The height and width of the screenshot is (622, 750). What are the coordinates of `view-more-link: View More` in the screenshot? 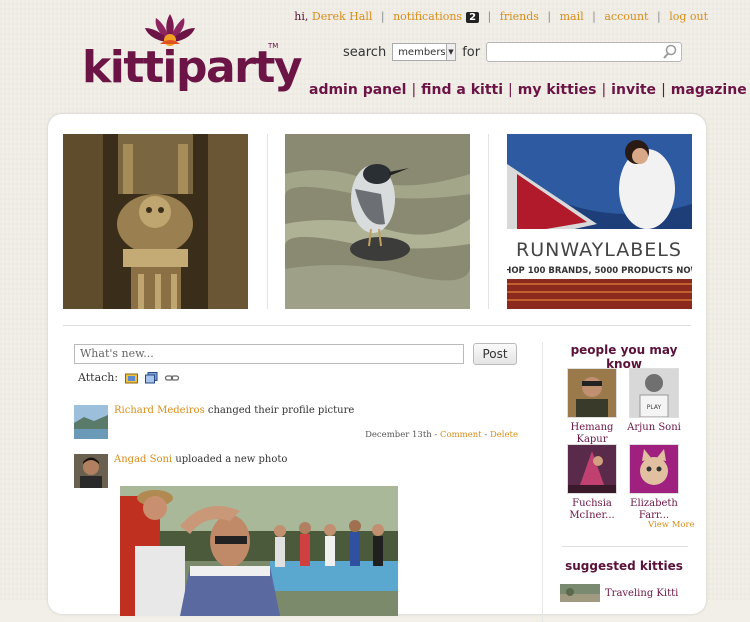 It's located at (671, 525).